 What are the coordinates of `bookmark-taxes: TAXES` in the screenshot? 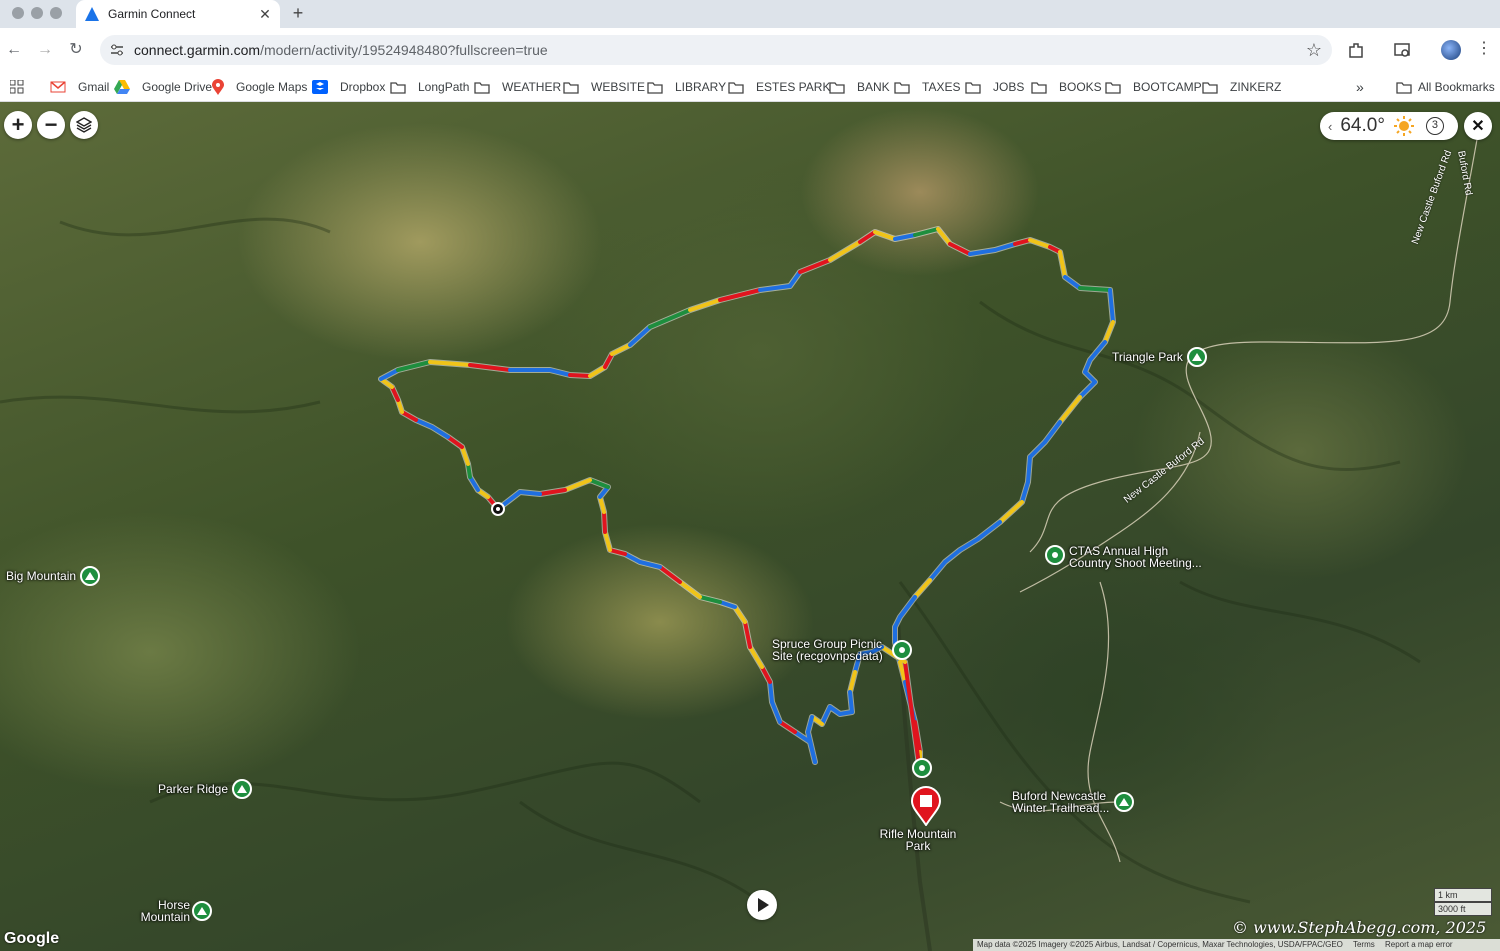 It's located at (927, 87).